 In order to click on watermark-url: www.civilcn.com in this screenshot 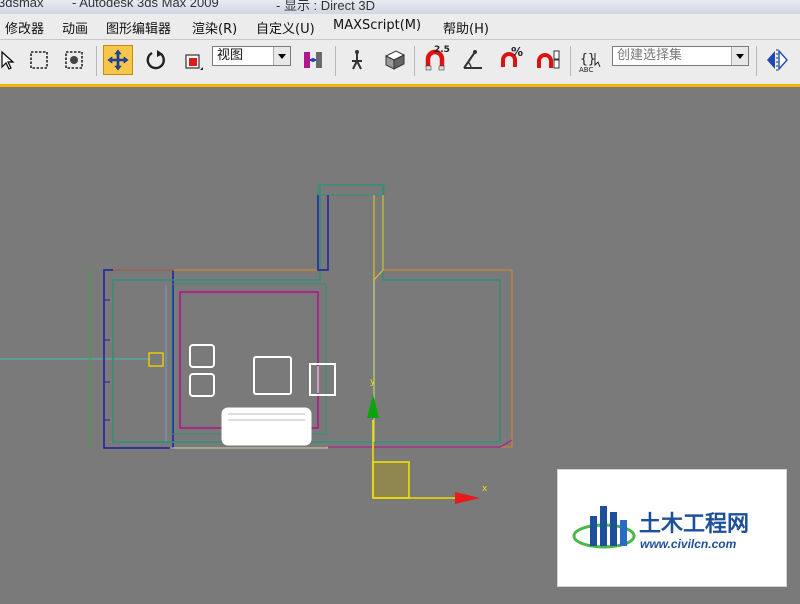, I will do `click(688, 544)`.